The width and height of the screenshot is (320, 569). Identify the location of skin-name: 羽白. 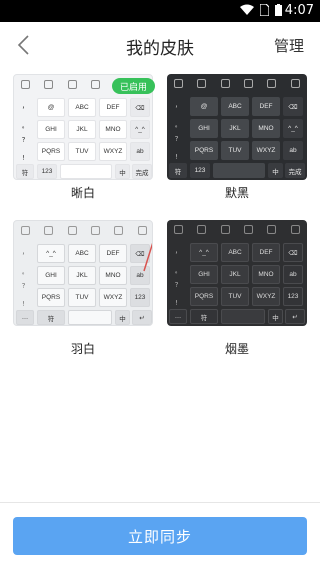
(82, 349).